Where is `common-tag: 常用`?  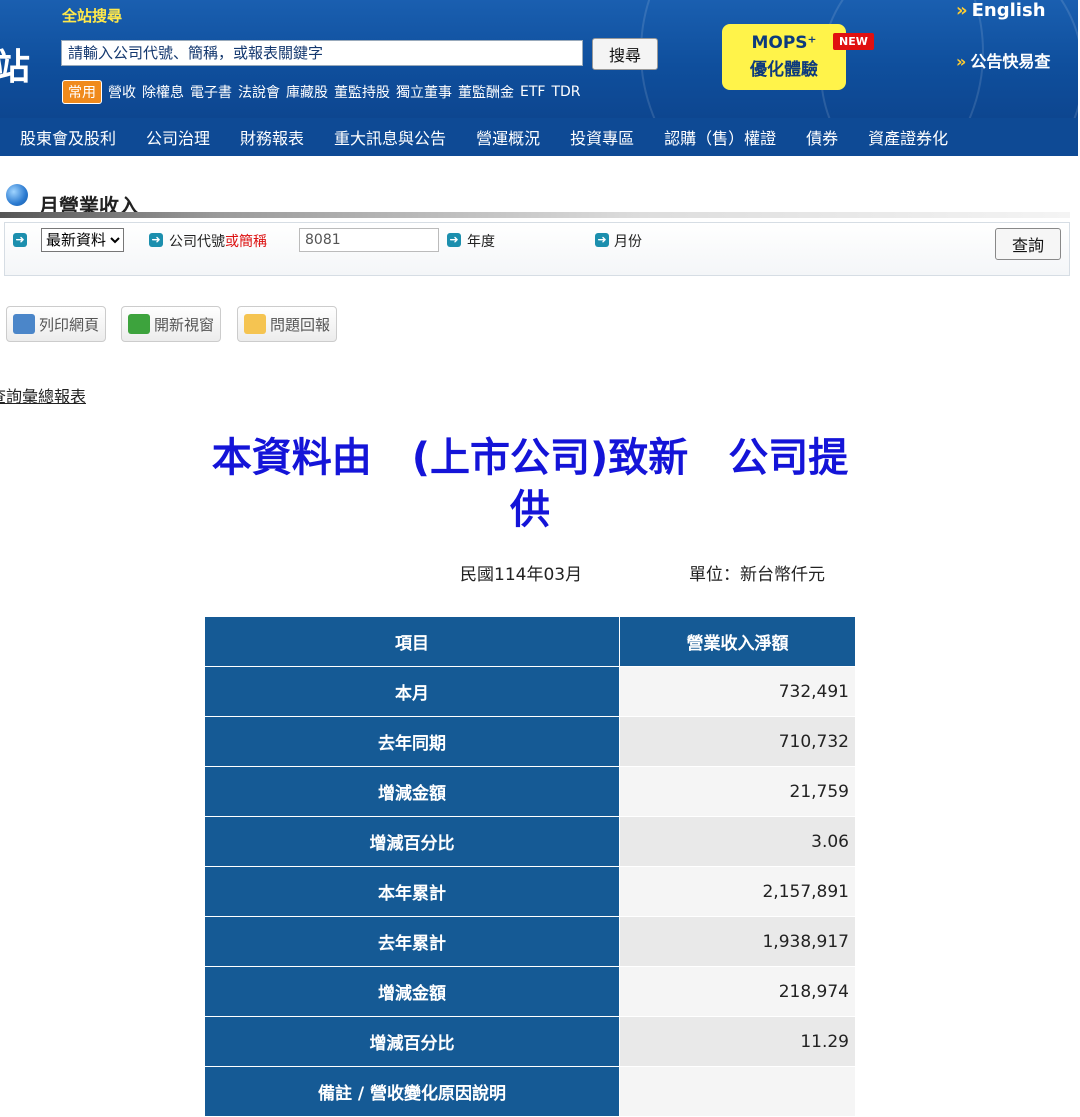 common-tag: 常用 is located at coordinates (82, 92).